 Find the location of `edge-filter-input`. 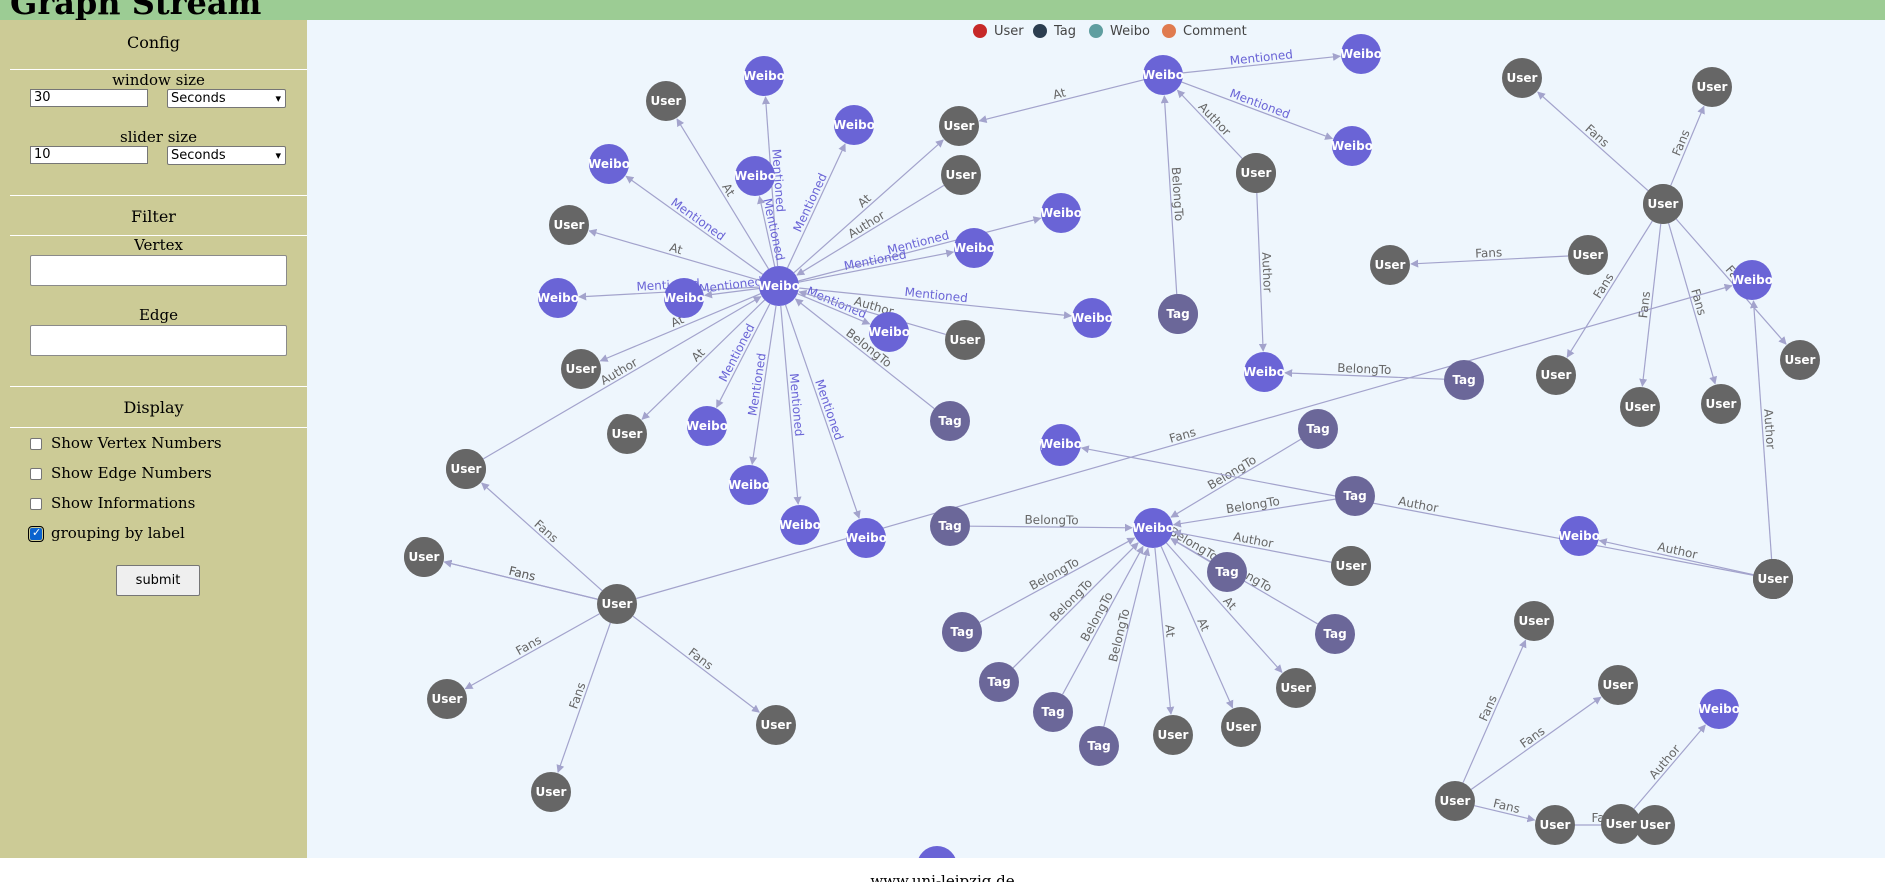

edge-filter-input is located at coordinates (158, 340).